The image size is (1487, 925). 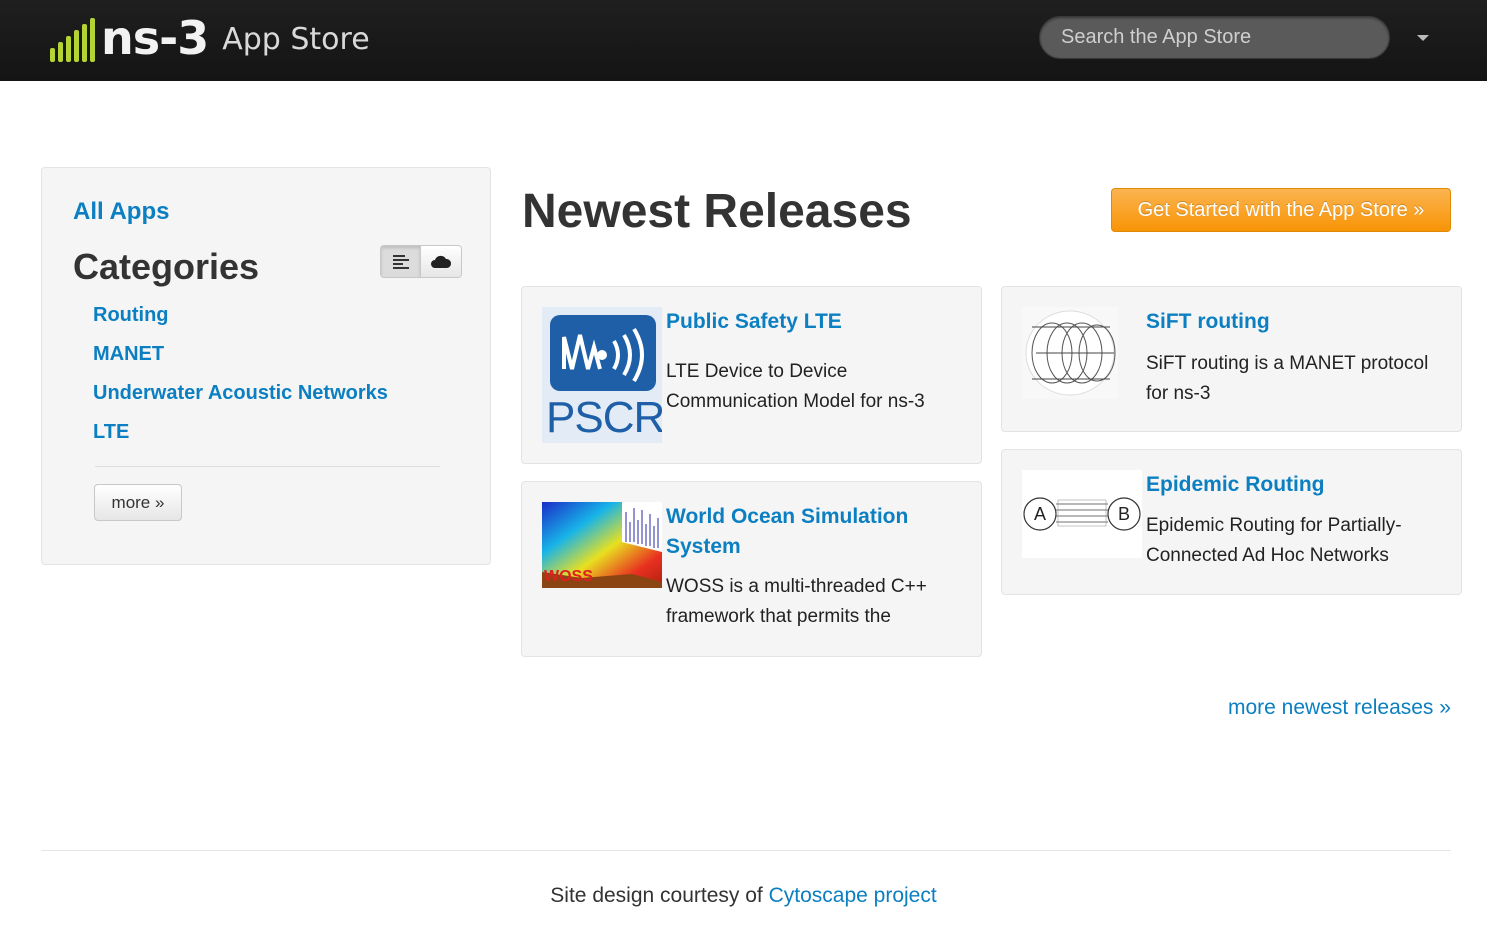 What do you see at coordinates (296, 39) in the screenshot?
I see `logo-appstore-text: App Store` at bounding box center [296, 39].